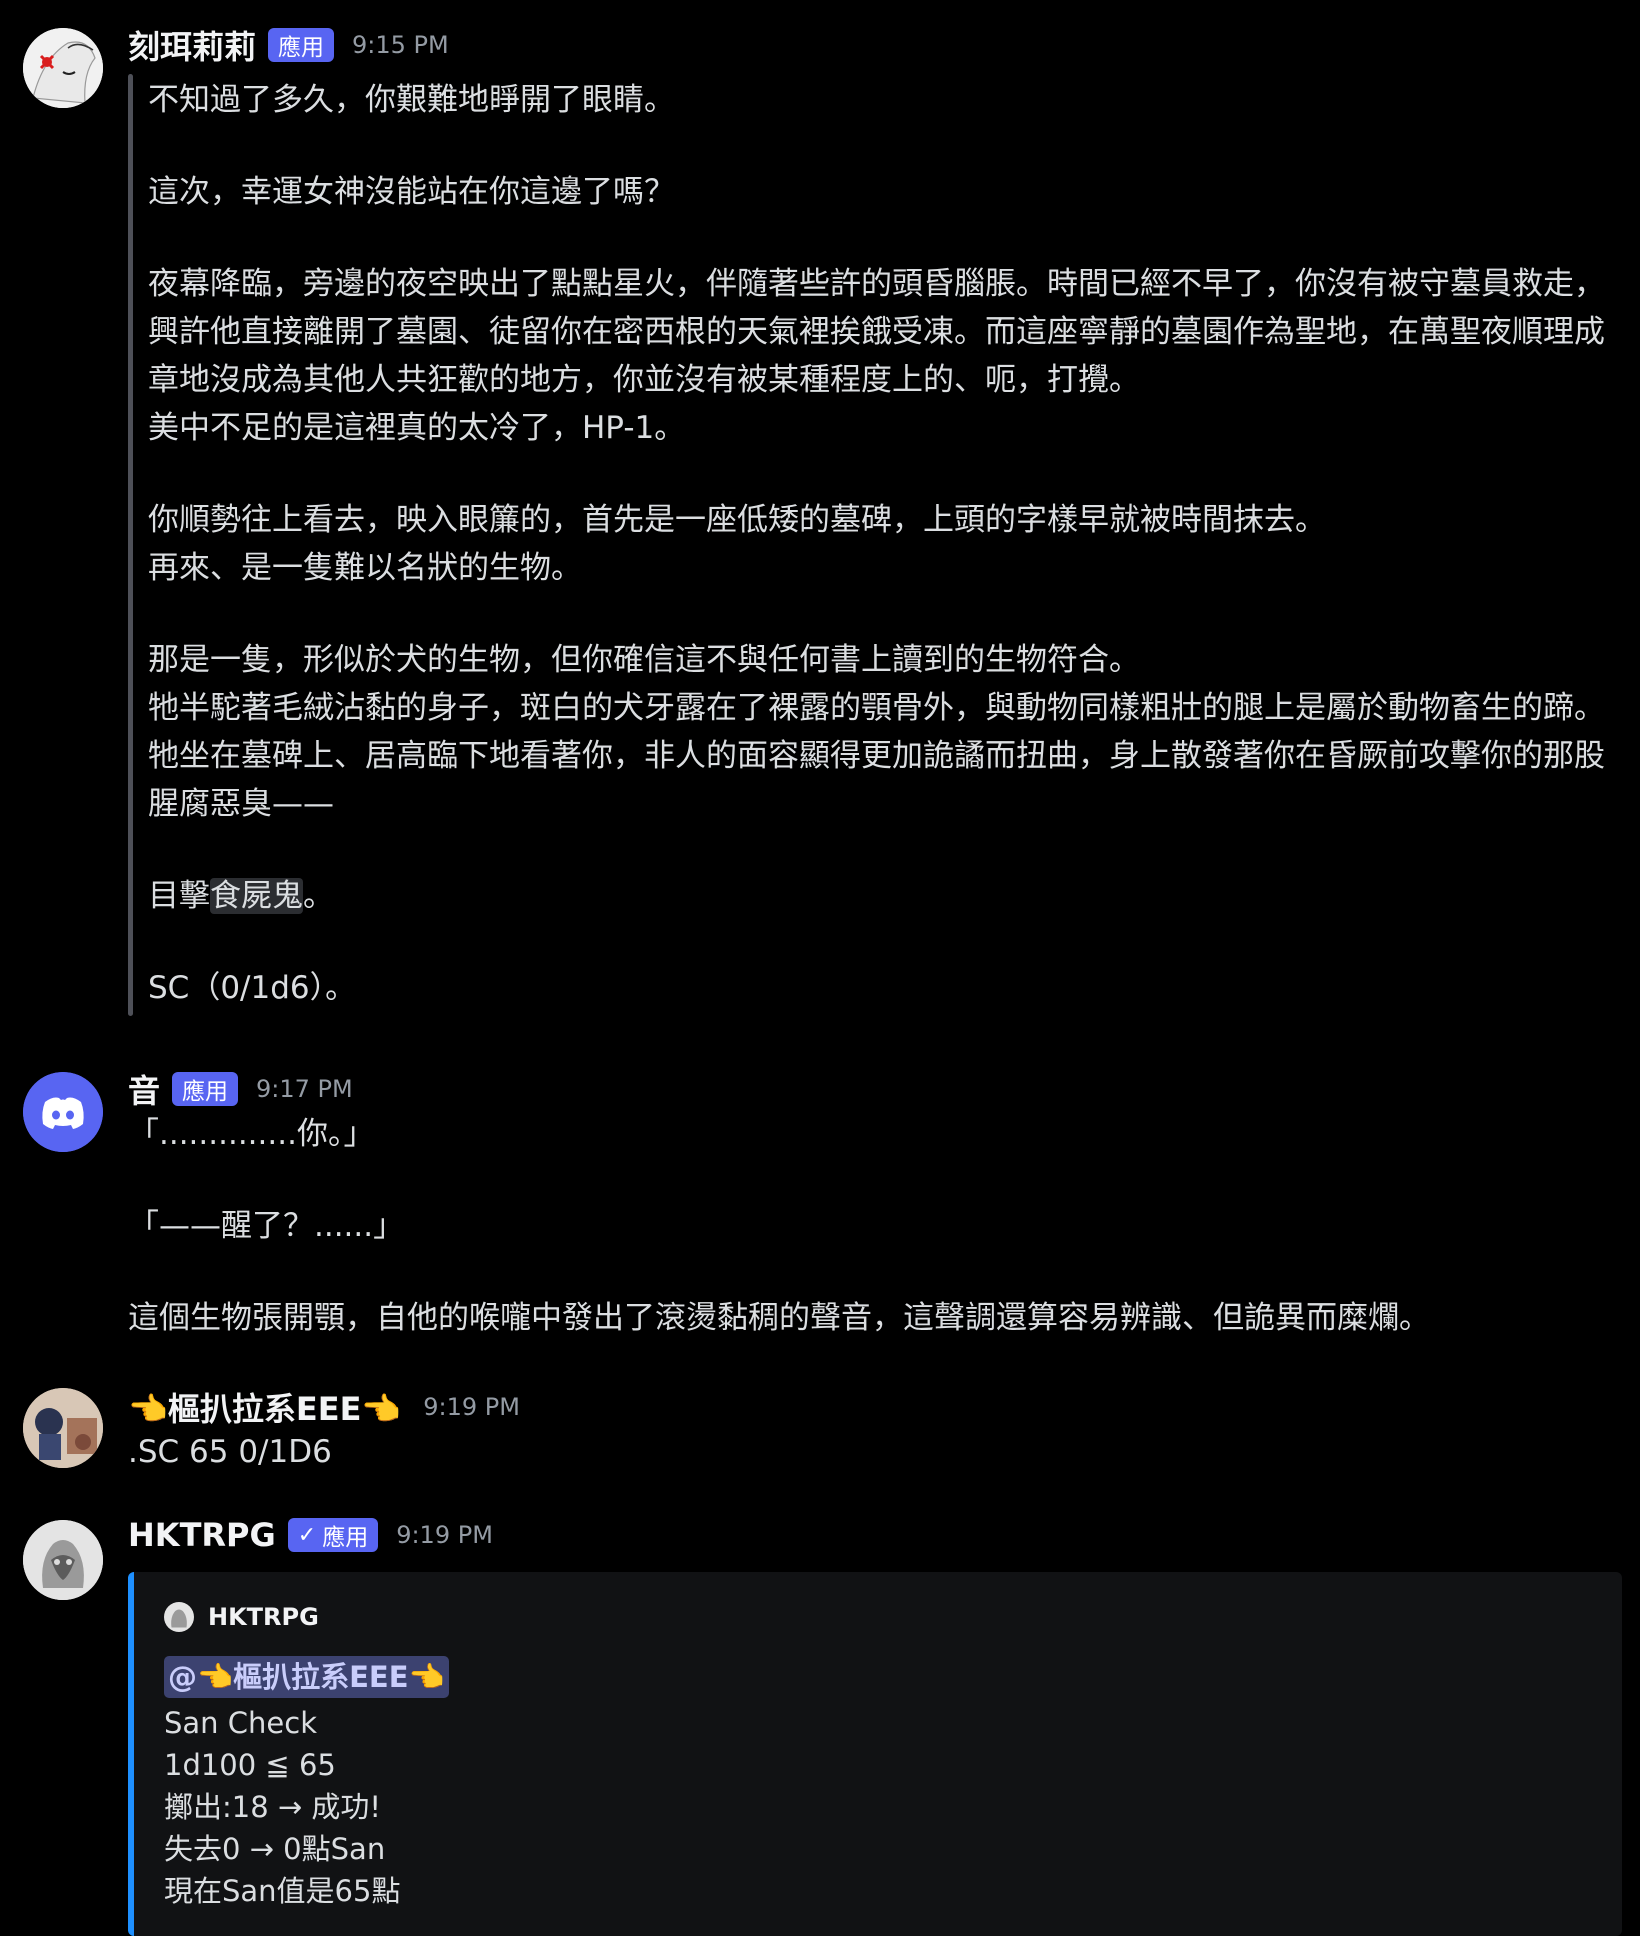  I want to click on check-icon: ✓, so click(307, 1535).